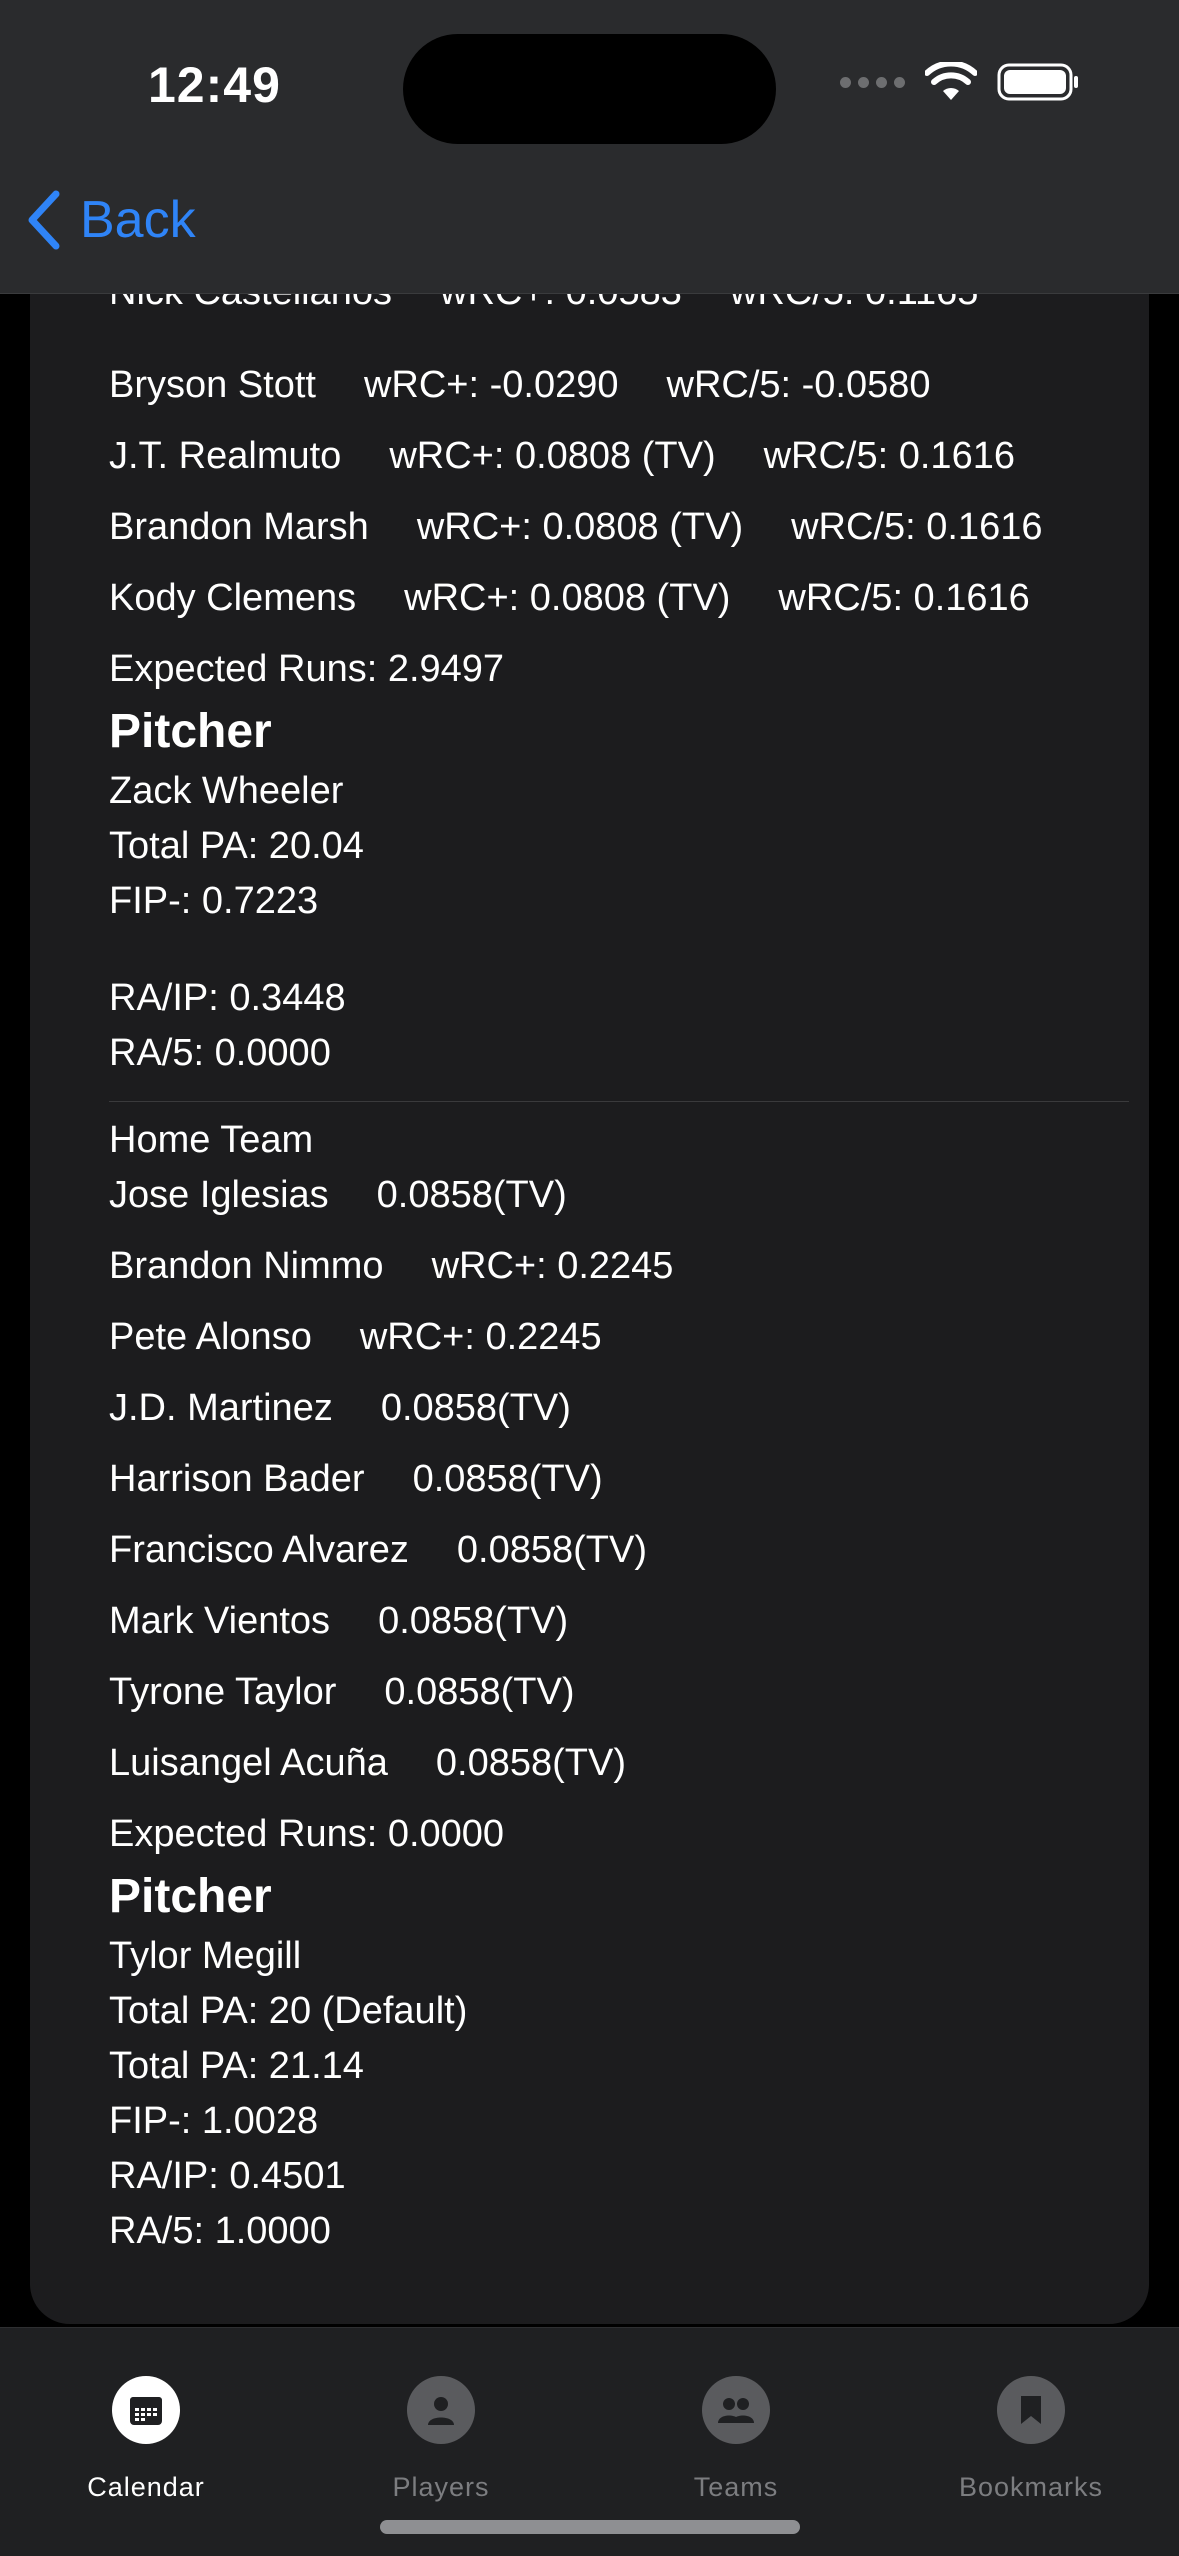 This screenshot has width=1179, height=2556. What do you see at coordinates (226, 791) in the screenshot?
I see `pitcher-name: Zack Wheeler` at bounding box center [226, 791].